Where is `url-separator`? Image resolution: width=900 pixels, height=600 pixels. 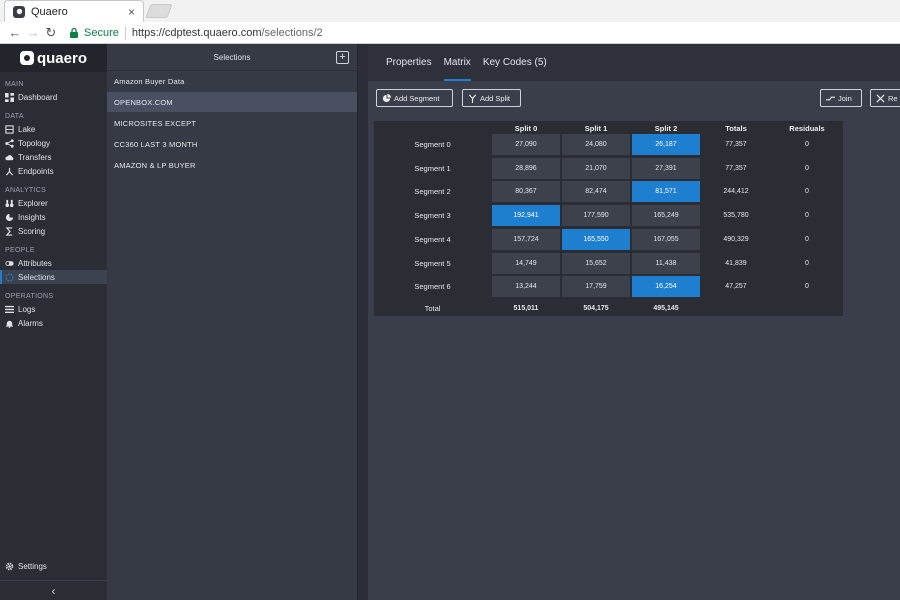
url-separator is located at coordinates (125, 32).